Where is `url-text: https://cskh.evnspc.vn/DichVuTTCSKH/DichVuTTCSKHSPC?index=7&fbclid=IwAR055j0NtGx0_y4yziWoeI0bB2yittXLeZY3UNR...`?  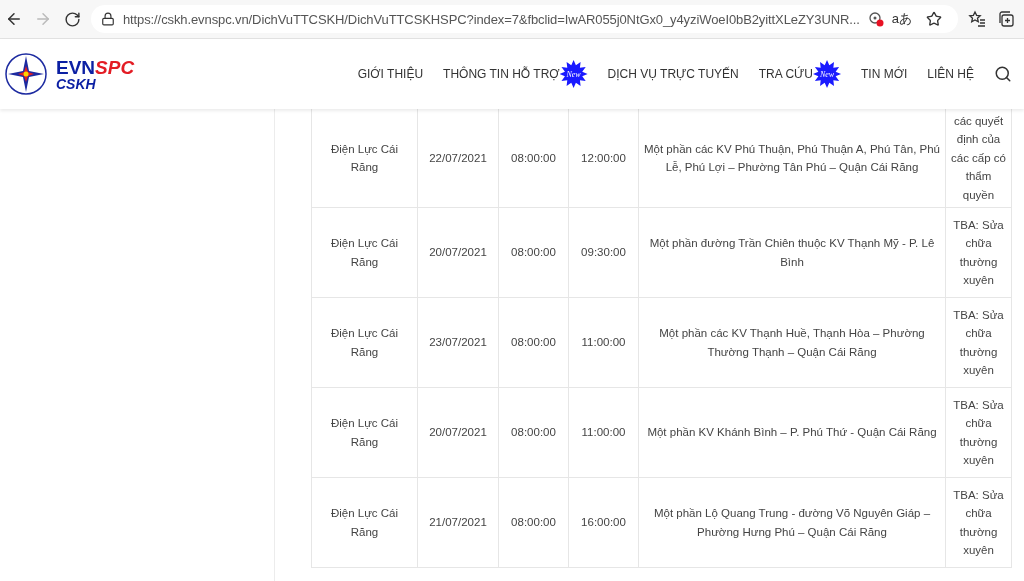 url-text: https://cskh.evnspc.vn/DichVuTTCSKH/DichVuTTCSKHSPC?index=7&fbclid=IwAR055j0NtGx0_y4yziWoeI0bB2yittXLeZY3UNR... is located at coordinates (491, 19).